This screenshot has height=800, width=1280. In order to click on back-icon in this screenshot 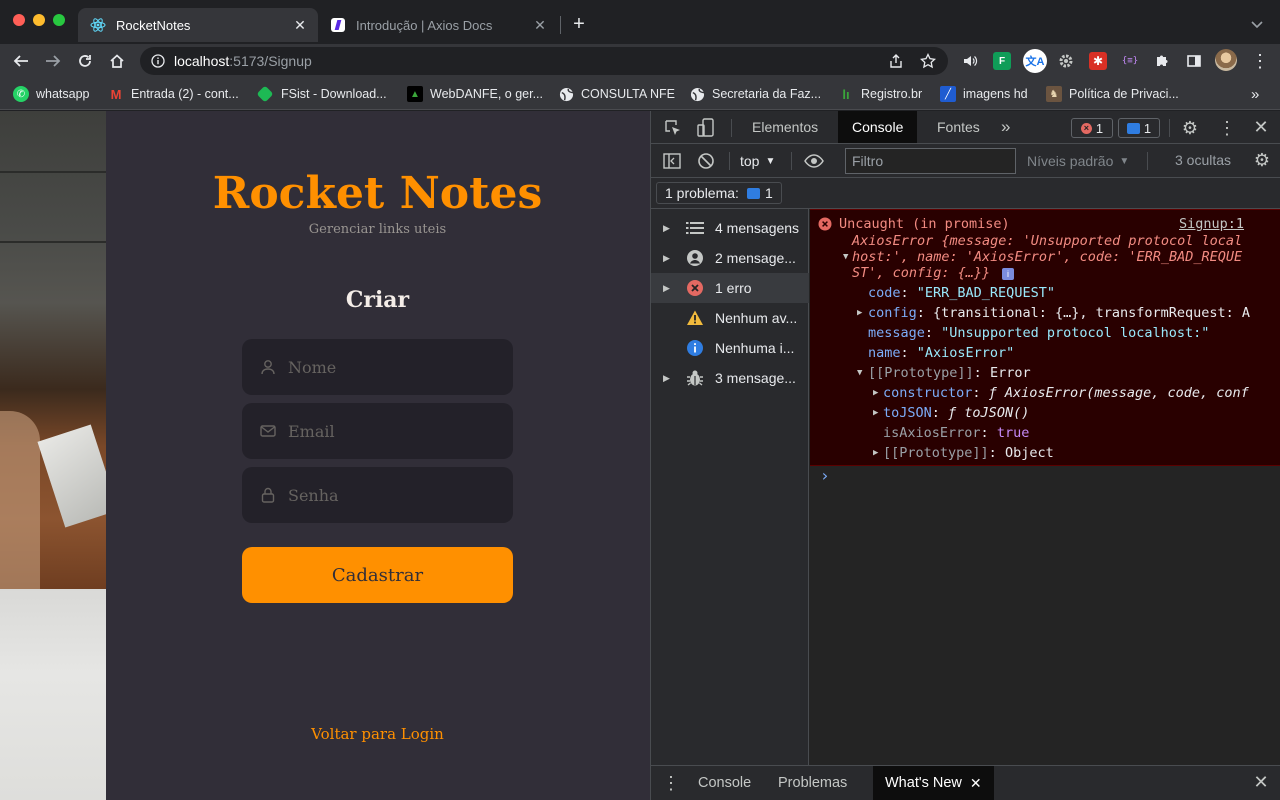, I will do `click(21, 61)`.